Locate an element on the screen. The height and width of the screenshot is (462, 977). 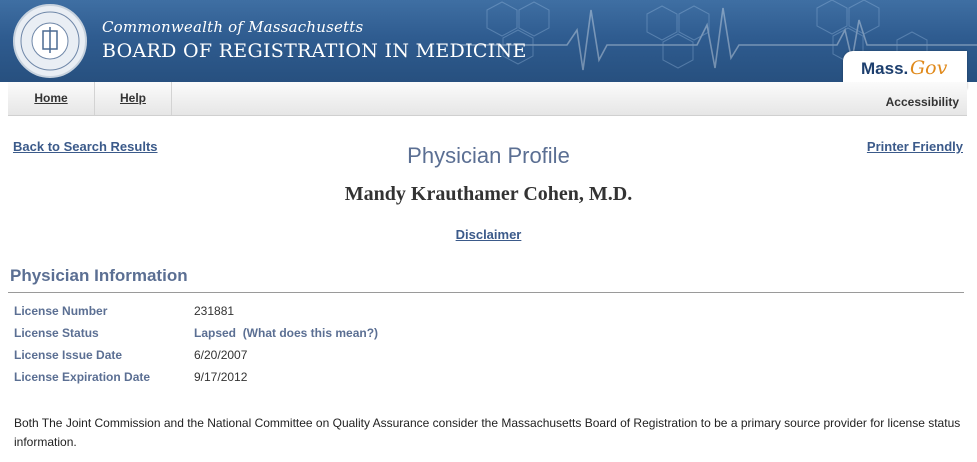
license-status-value-container: Lapsed (What does this mean?) is located at coordinates (286, 333).